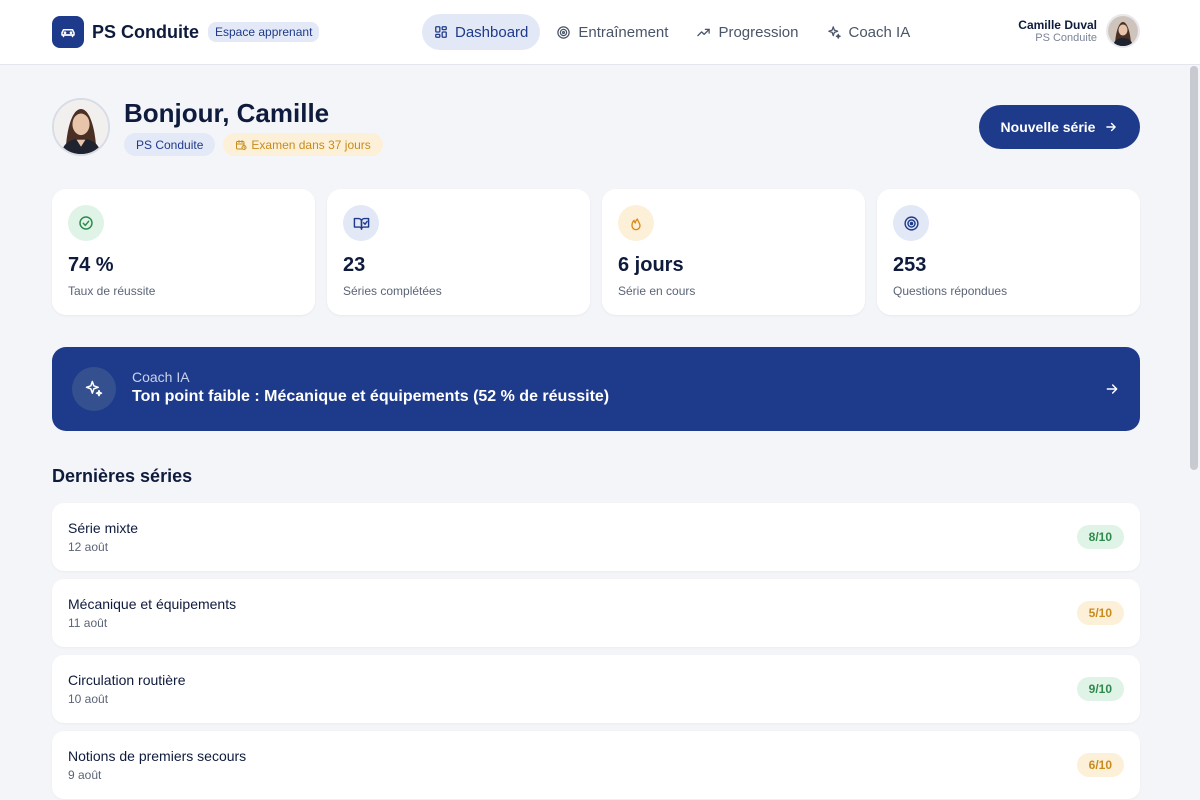 This screenshot has width=1200, height=800. Describe the element at coordinates (492, 32) in the screenshot. I see `nav-dashboard-label: Dashboard` at that location.